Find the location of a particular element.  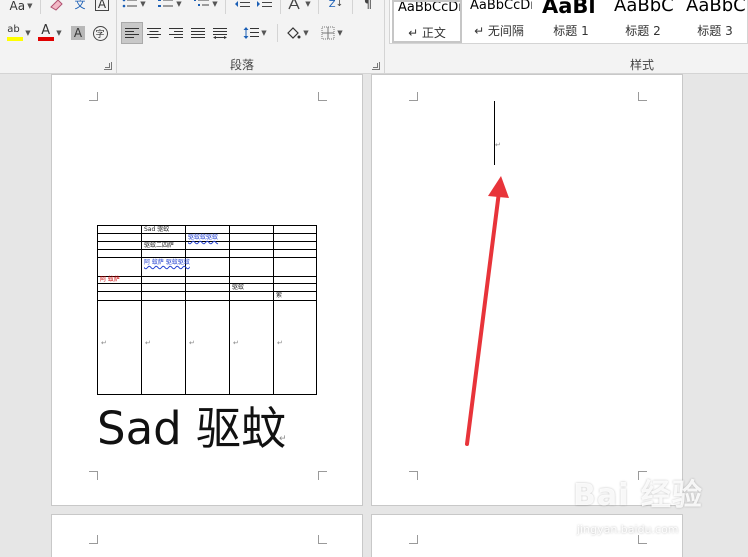

style-no-spacing: AaBbCcDı ↵ 无间隔 is located at coordinates (499, 21).